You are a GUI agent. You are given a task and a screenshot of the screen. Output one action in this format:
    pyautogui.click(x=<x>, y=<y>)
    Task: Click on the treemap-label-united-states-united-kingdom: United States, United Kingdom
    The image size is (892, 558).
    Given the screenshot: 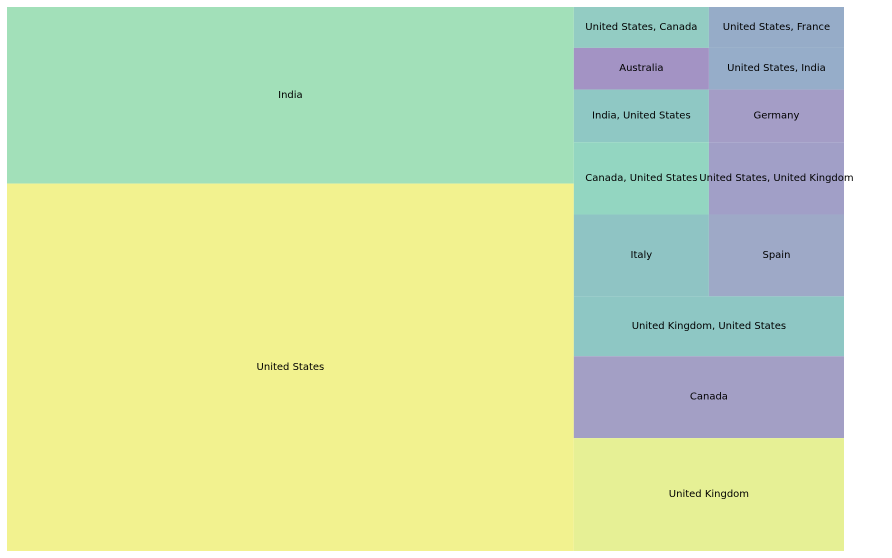 What is the action you would take?
    pyautogui.click(x=776, y=178)
    